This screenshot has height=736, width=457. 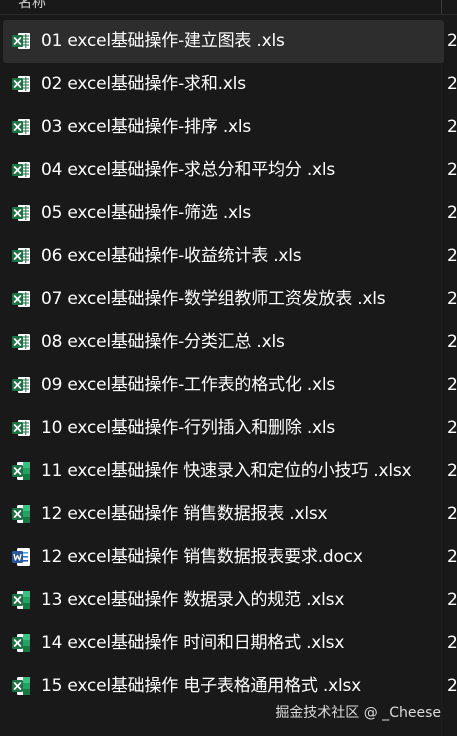 I want to click on file-name: 06 excel基础操作-收益统计表 .xls, so click(x=171, y=256).